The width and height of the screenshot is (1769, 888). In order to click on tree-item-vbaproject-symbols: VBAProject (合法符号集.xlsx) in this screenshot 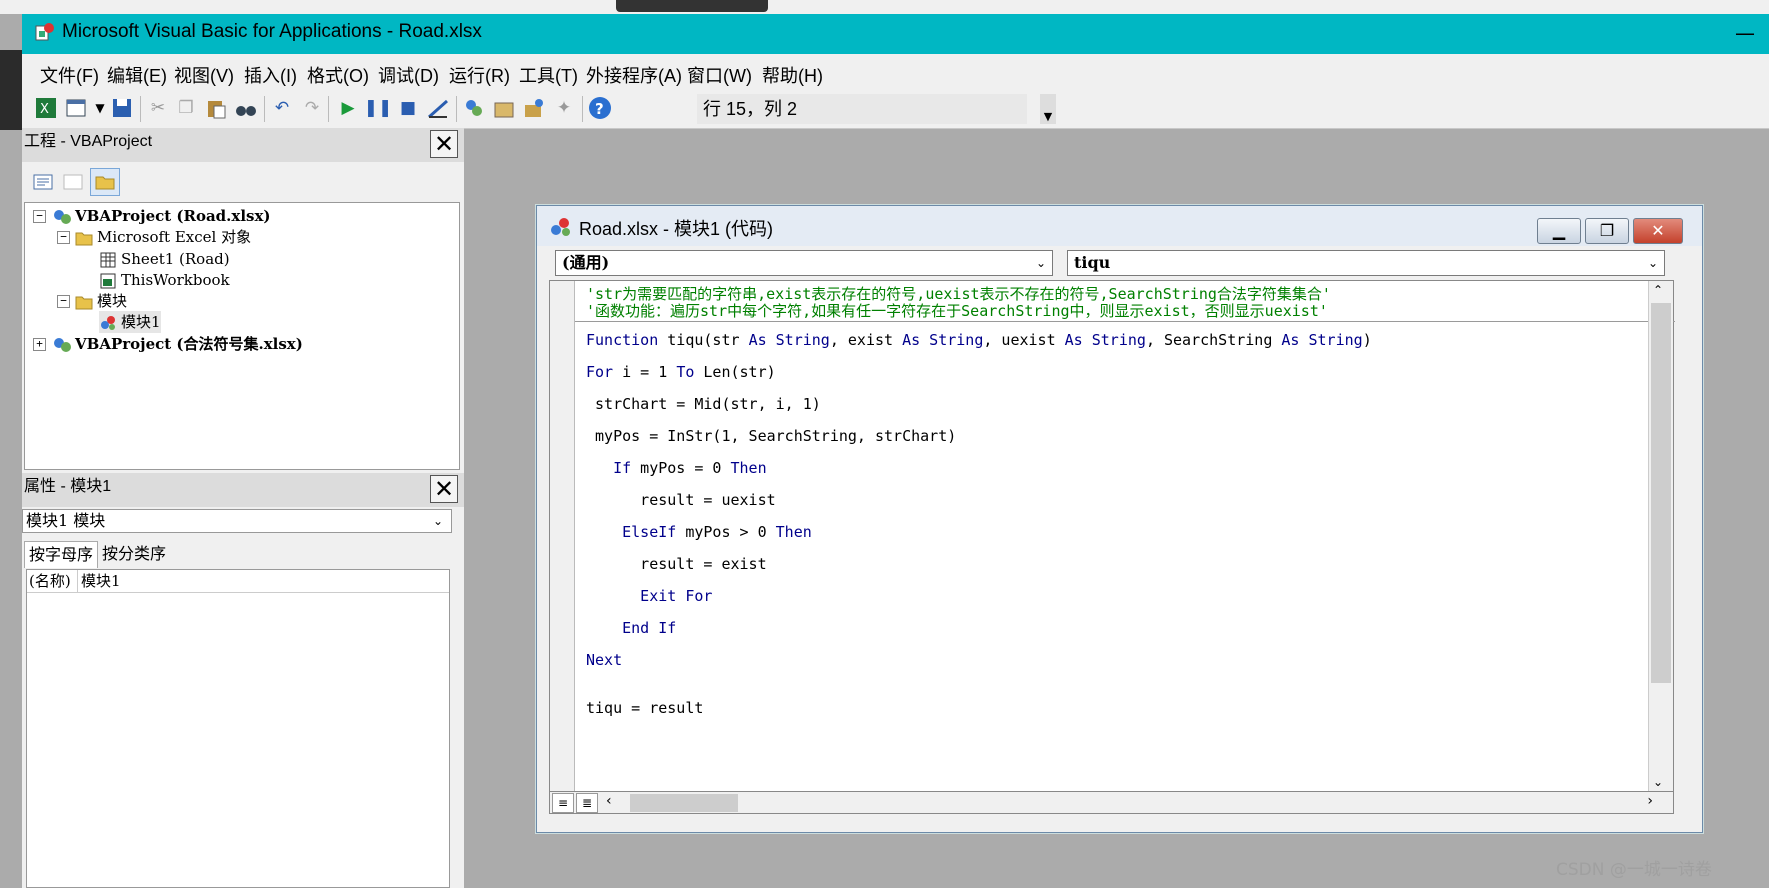, I will do `click(178, 344)`.